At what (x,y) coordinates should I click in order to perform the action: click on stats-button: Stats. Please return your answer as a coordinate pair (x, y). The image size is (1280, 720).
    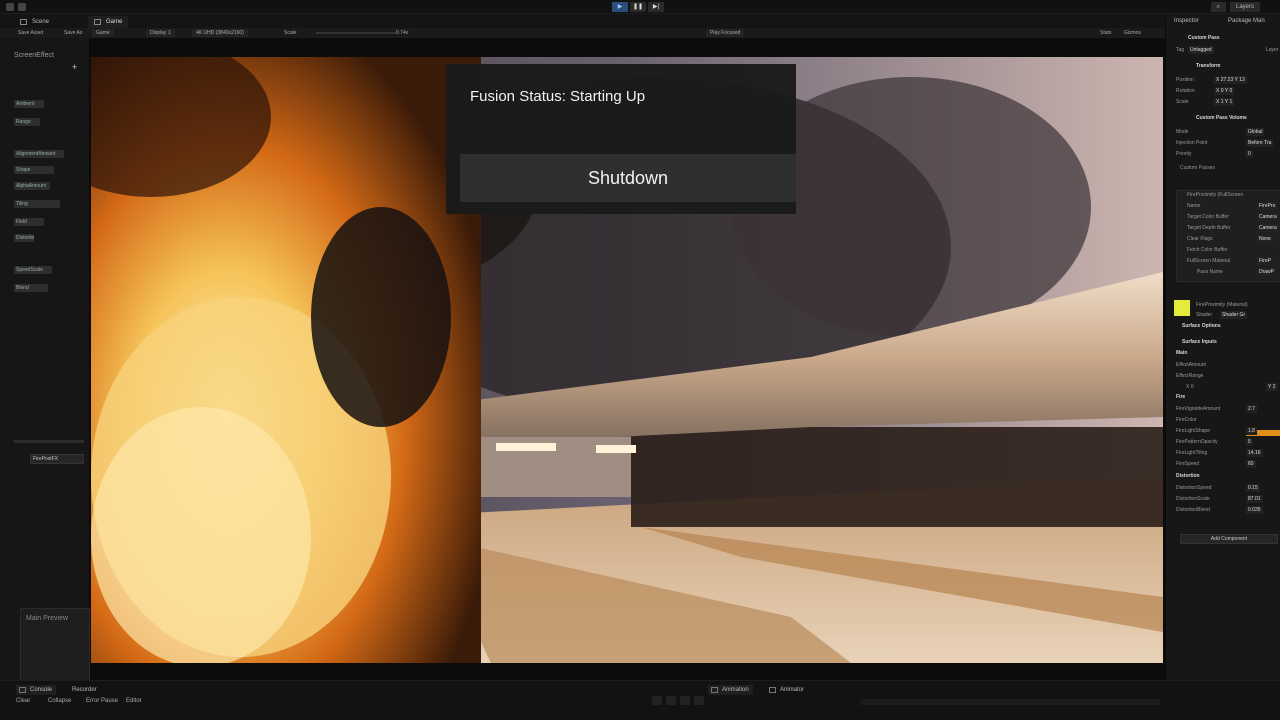
    Looking at the image, I should click on (1105, 33).